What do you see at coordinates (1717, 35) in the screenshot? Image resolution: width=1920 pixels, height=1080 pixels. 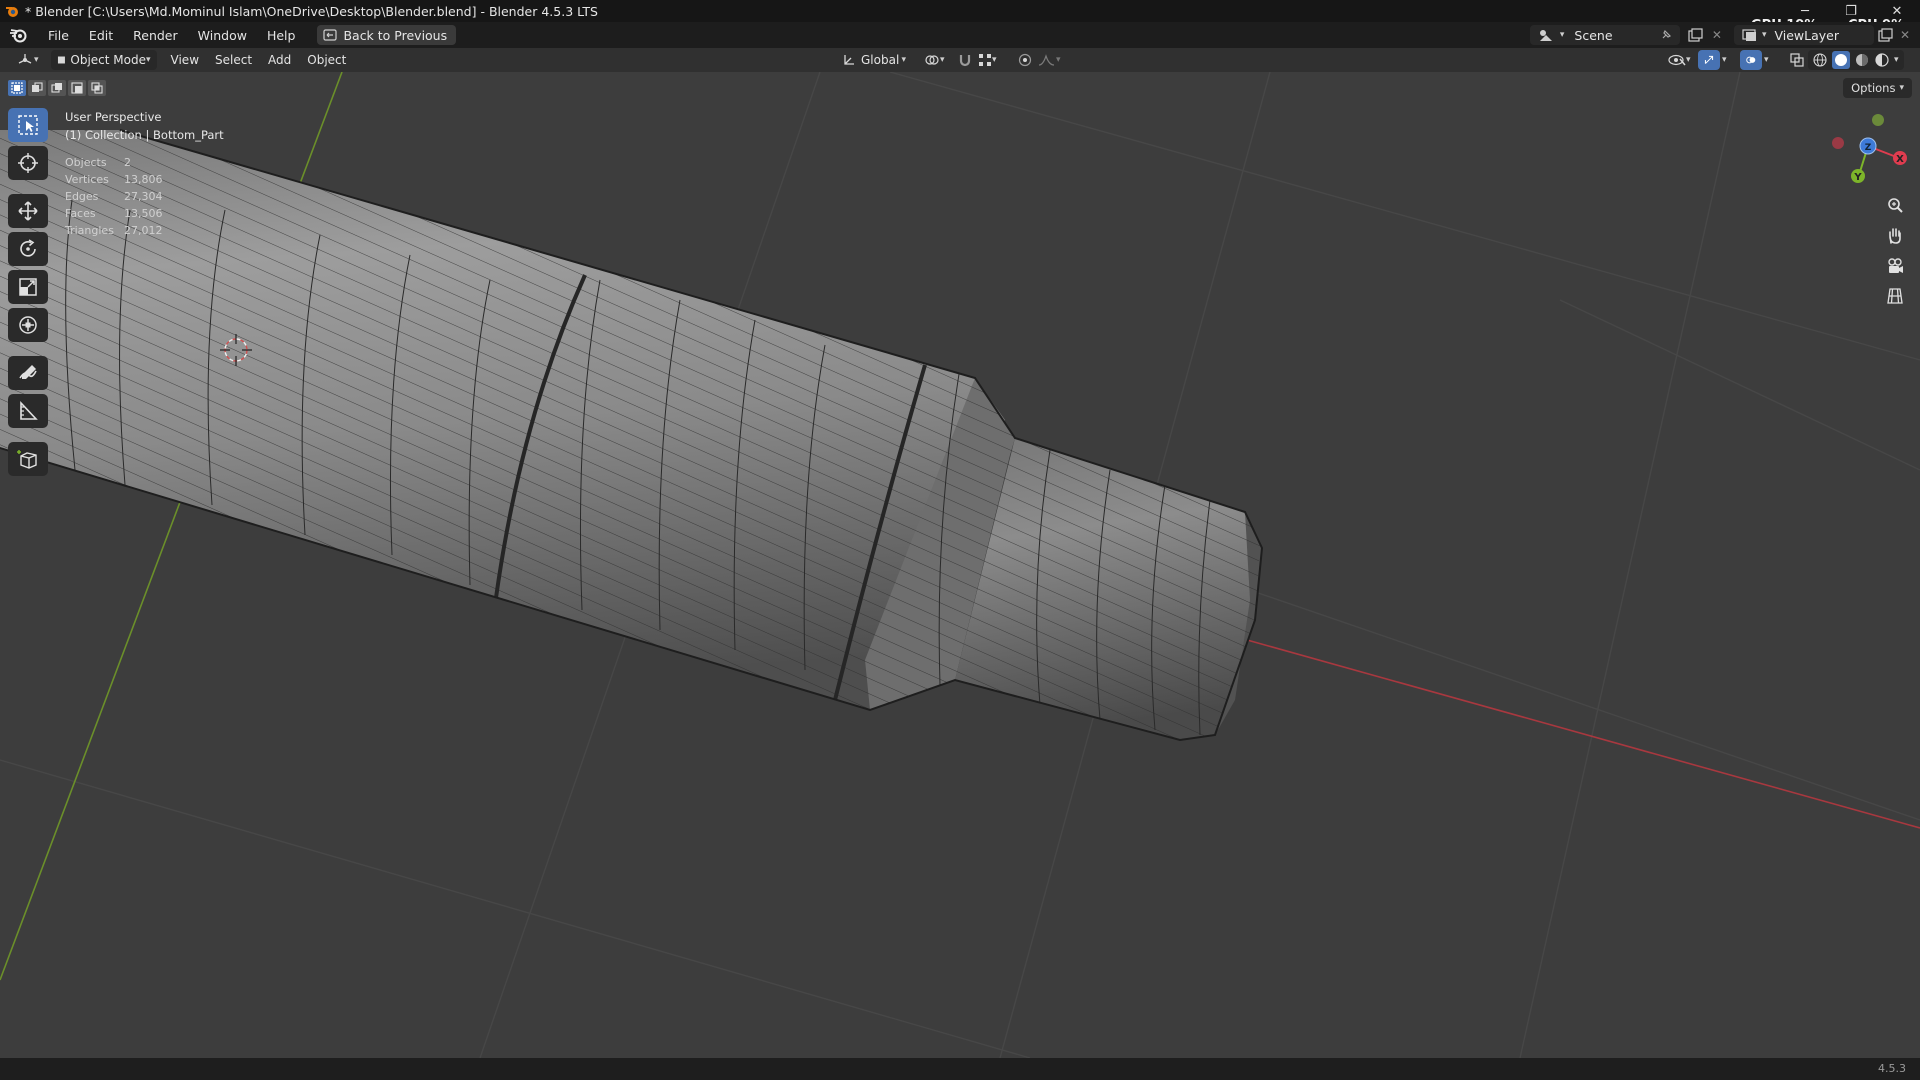 I see `remove-scene-icon: ✕` at bounding box center [1717, 35].